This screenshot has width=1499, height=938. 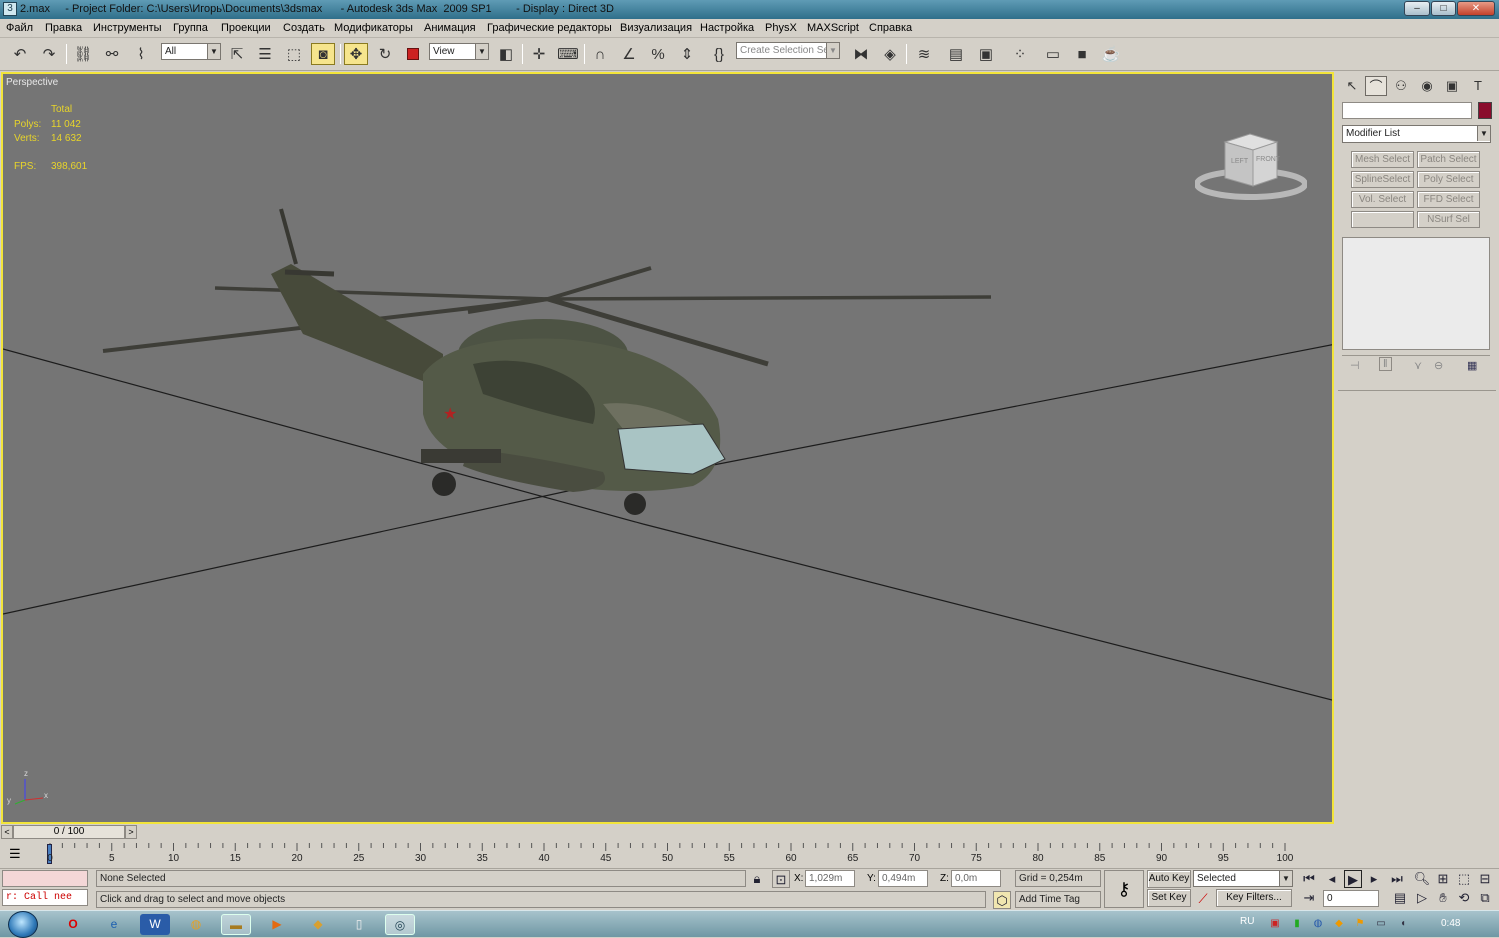 I want to click on orbit-icon: ⟲, so click(x=1464, y=898).